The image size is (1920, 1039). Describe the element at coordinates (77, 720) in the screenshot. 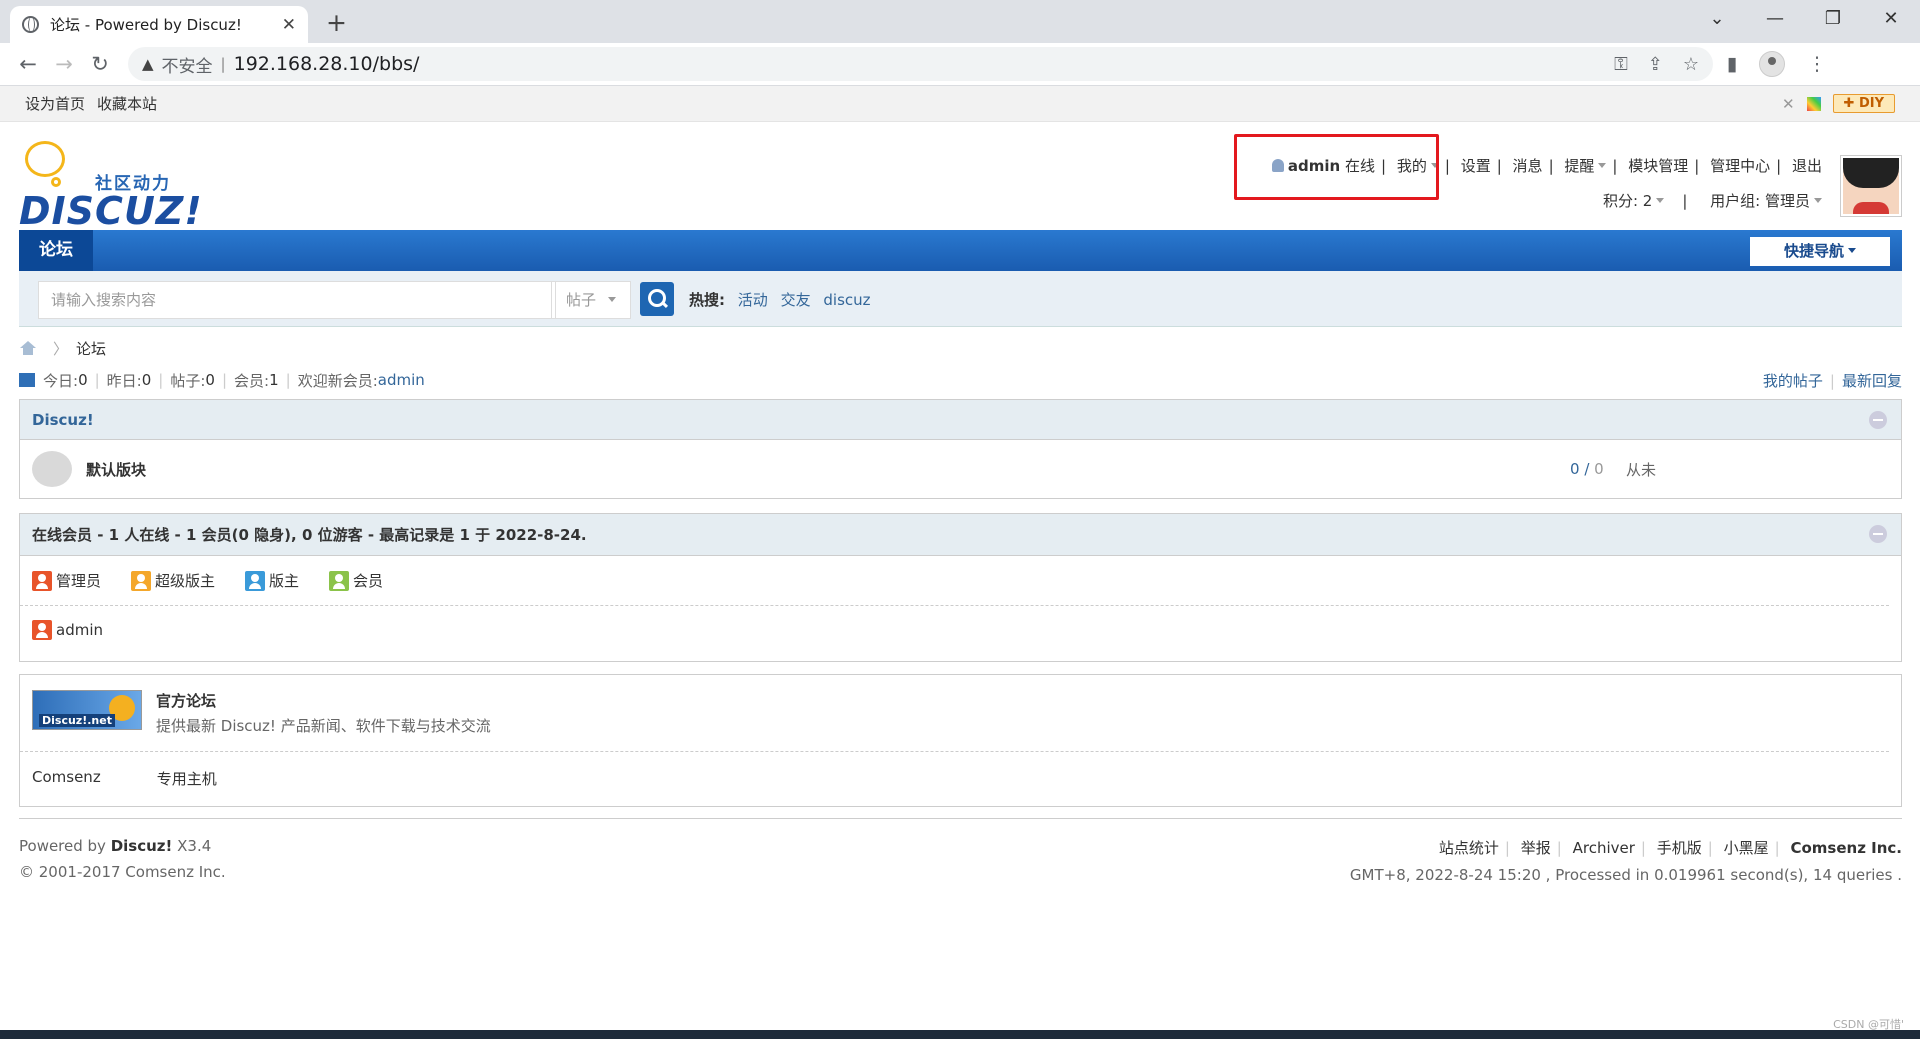

I see `banner-label: Discuz!.net` at that location.